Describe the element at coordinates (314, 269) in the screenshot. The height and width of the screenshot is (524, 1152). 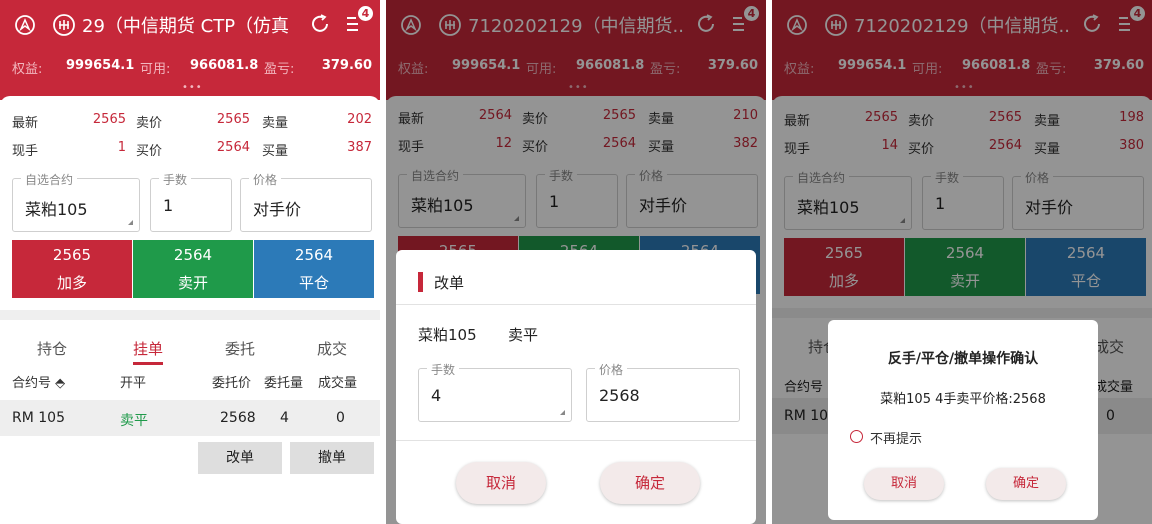
I see `close-position-button: 2564 平仓` at that location.